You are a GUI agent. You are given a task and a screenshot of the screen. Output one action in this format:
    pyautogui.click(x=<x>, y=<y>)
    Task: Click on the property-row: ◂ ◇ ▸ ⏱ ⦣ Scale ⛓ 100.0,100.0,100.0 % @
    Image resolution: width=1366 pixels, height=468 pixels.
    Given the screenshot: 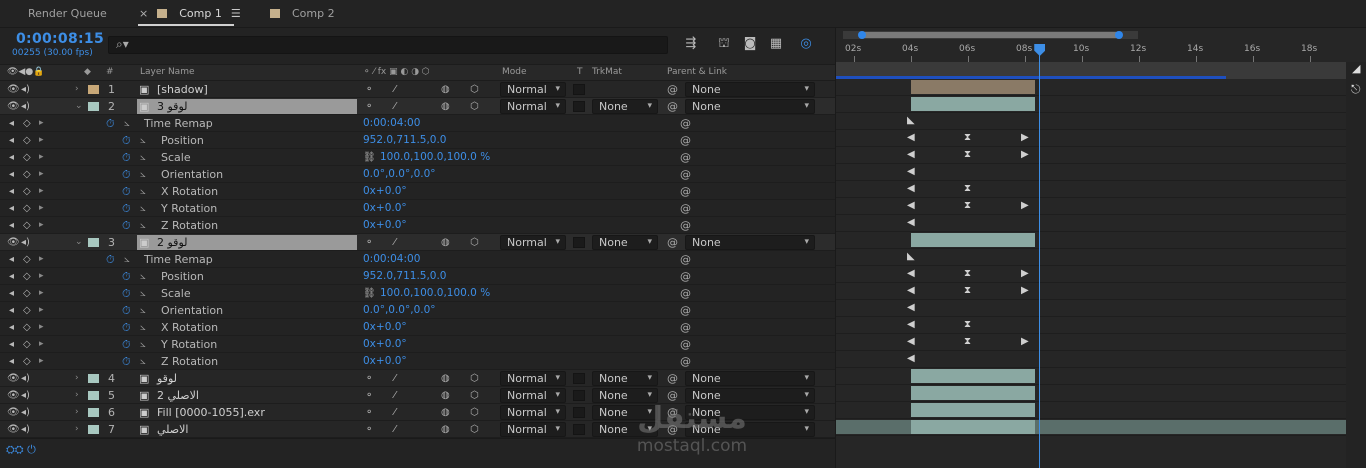 What is the action you would take?
    pyautogui.click(x=417, y=293)
    